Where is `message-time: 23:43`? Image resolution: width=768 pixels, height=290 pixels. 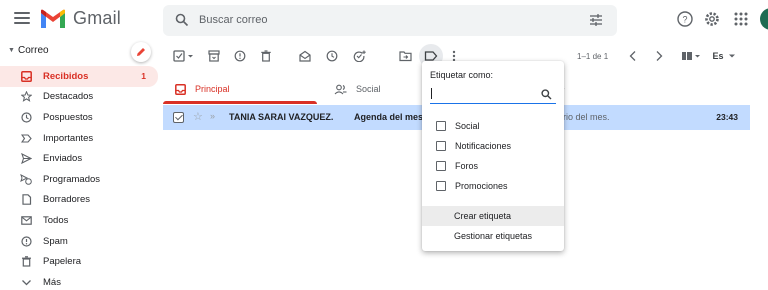 message-time: 23:43 is located at coordinates (727, 117).